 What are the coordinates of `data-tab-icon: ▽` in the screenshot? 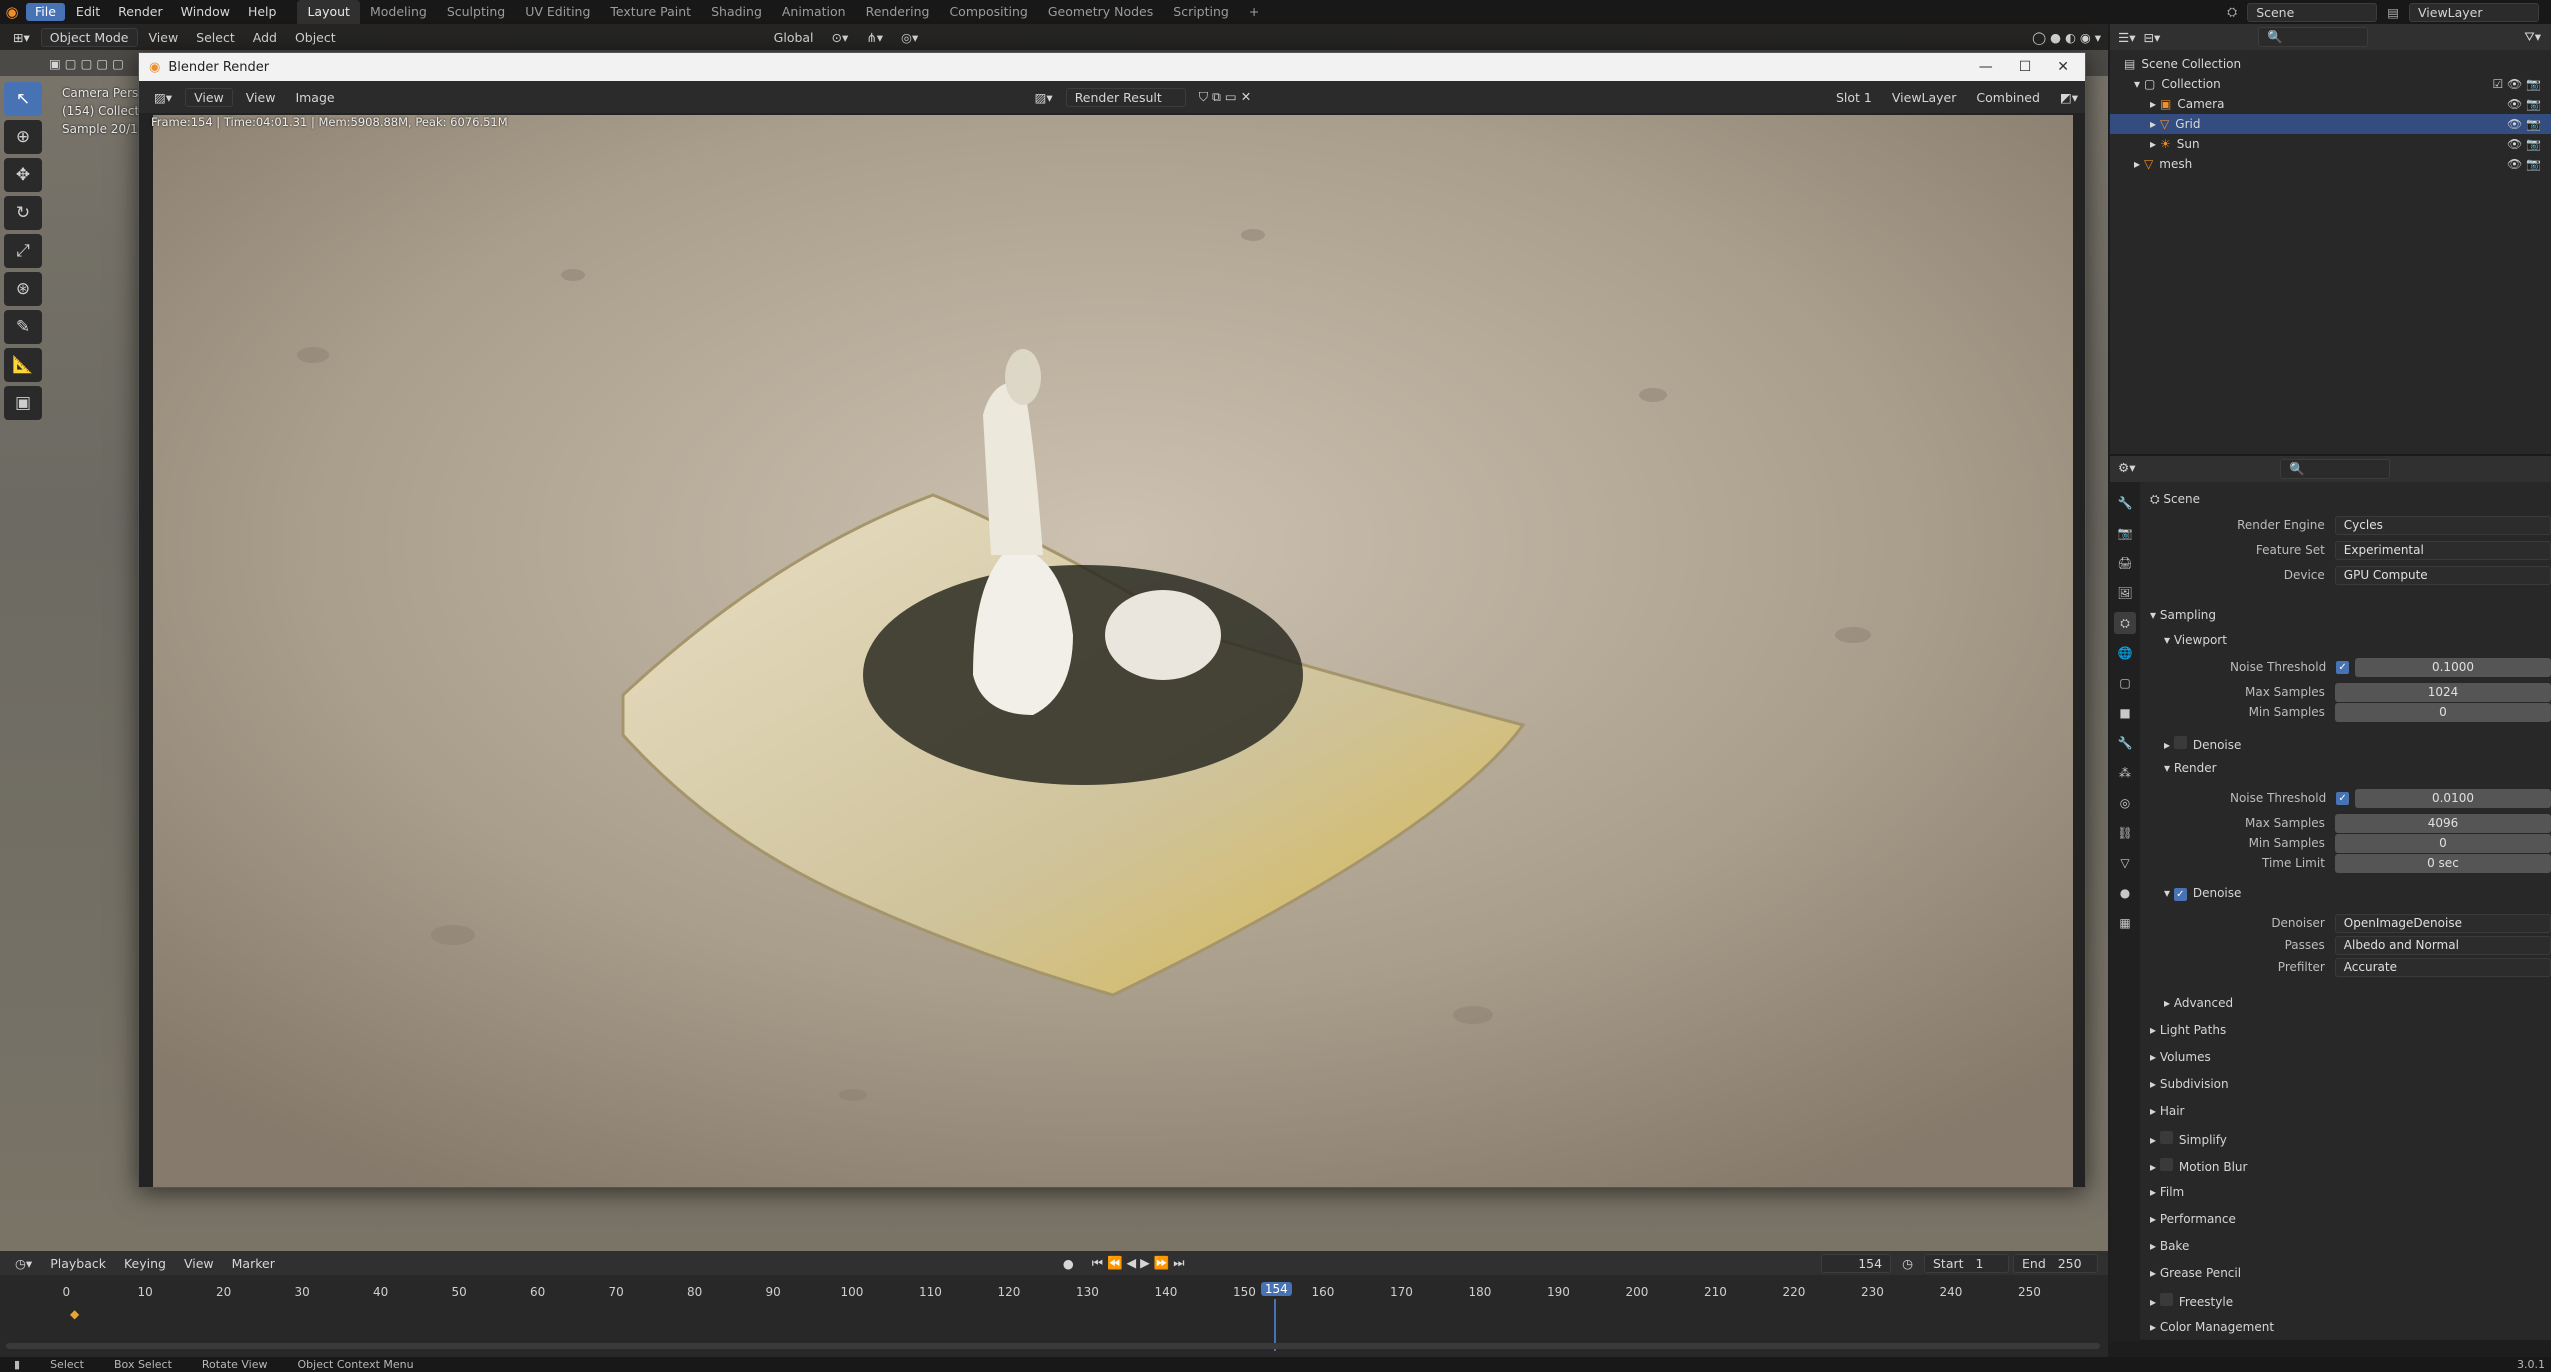 It's located at (2125, 863).